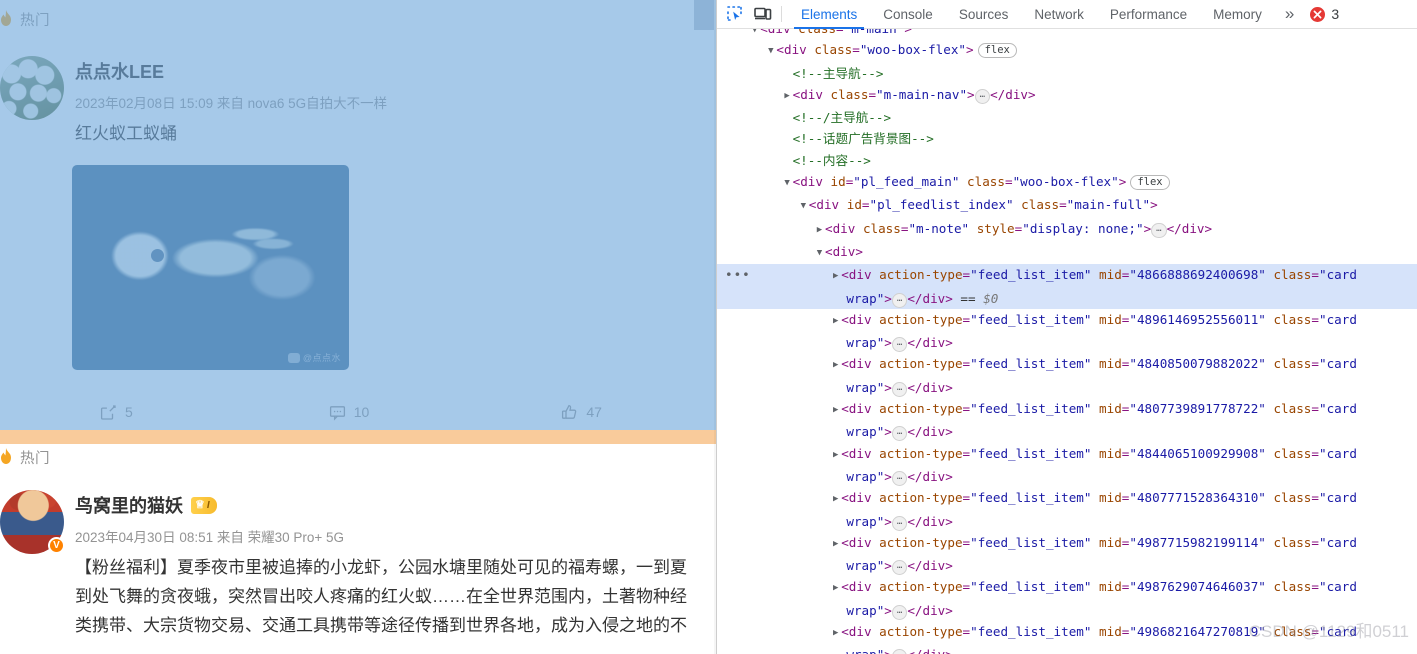  I want to click on dom-node-line: <div>, so click(1067, 252).